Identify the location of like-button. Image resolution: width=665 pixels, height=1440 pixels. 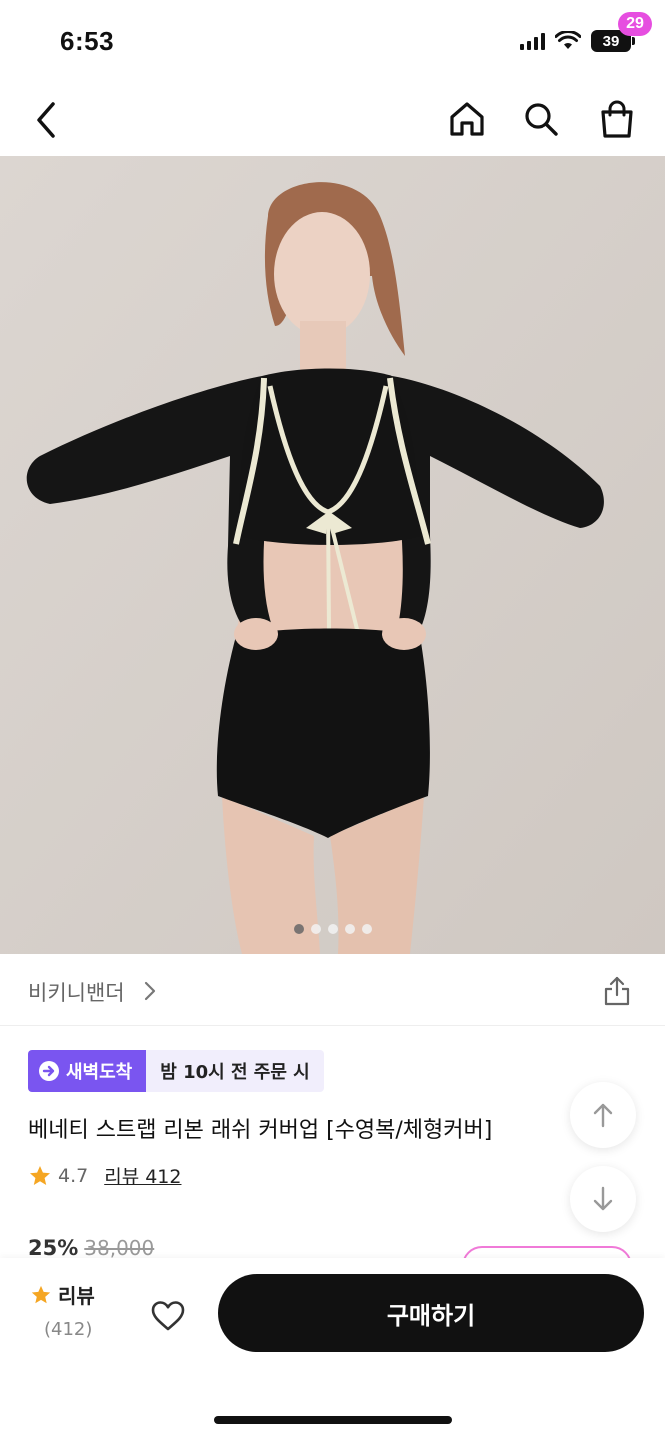
(168, 1316).